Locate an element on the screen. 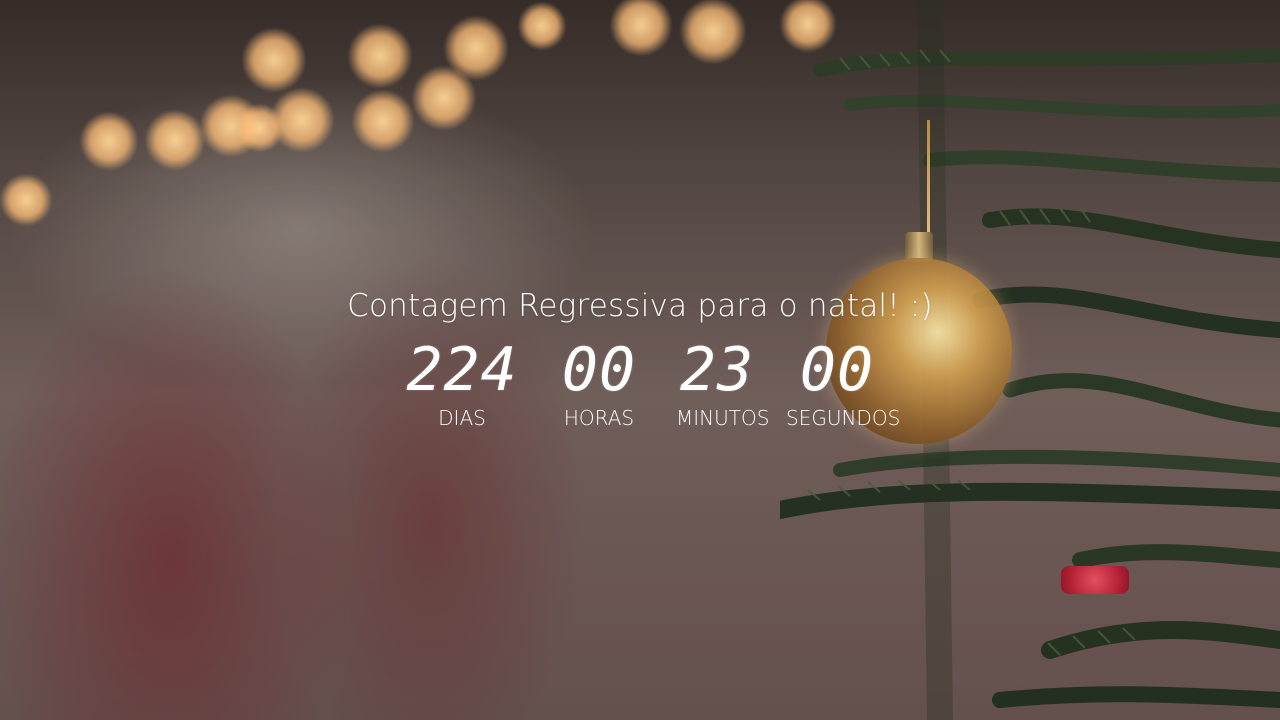  hours-value: 00 is located at coordinates (599, 370).